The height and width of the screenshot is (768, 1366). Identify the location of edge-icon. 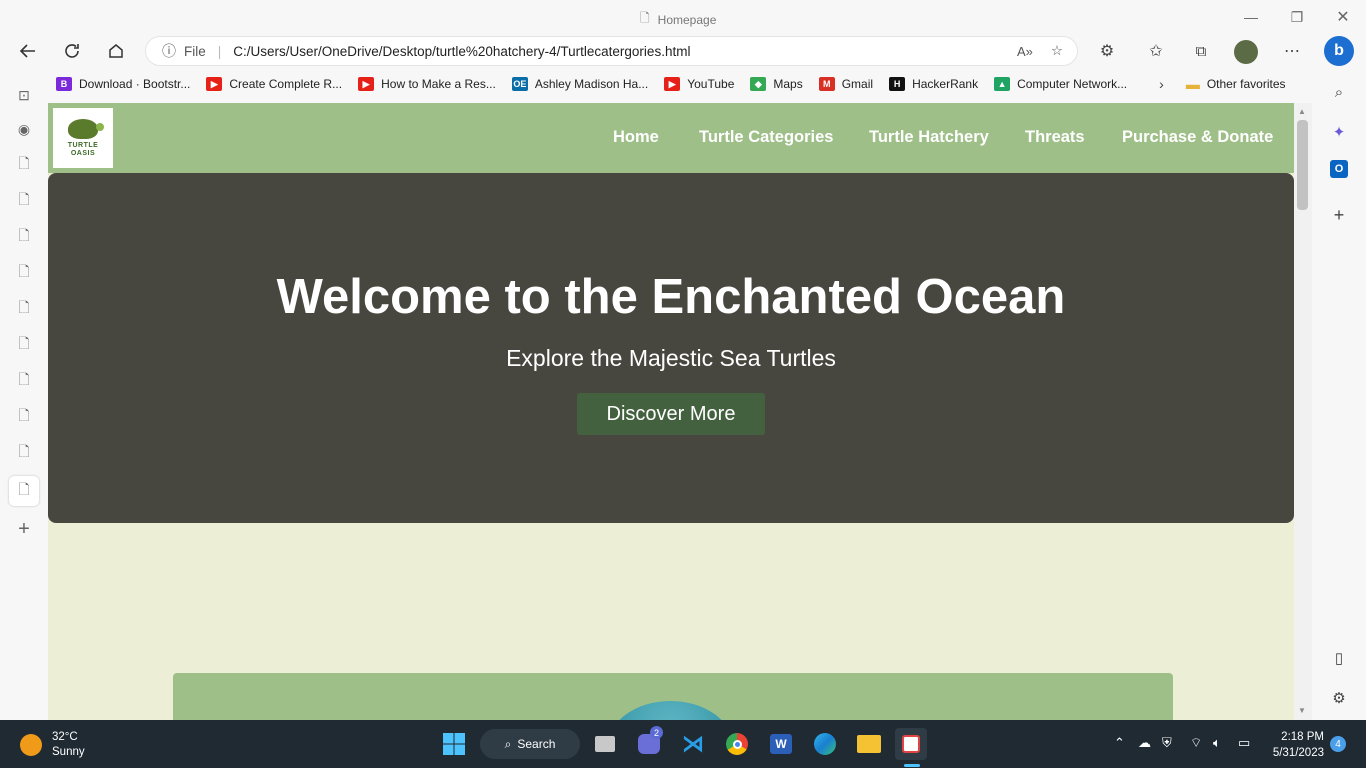
(825, 744).